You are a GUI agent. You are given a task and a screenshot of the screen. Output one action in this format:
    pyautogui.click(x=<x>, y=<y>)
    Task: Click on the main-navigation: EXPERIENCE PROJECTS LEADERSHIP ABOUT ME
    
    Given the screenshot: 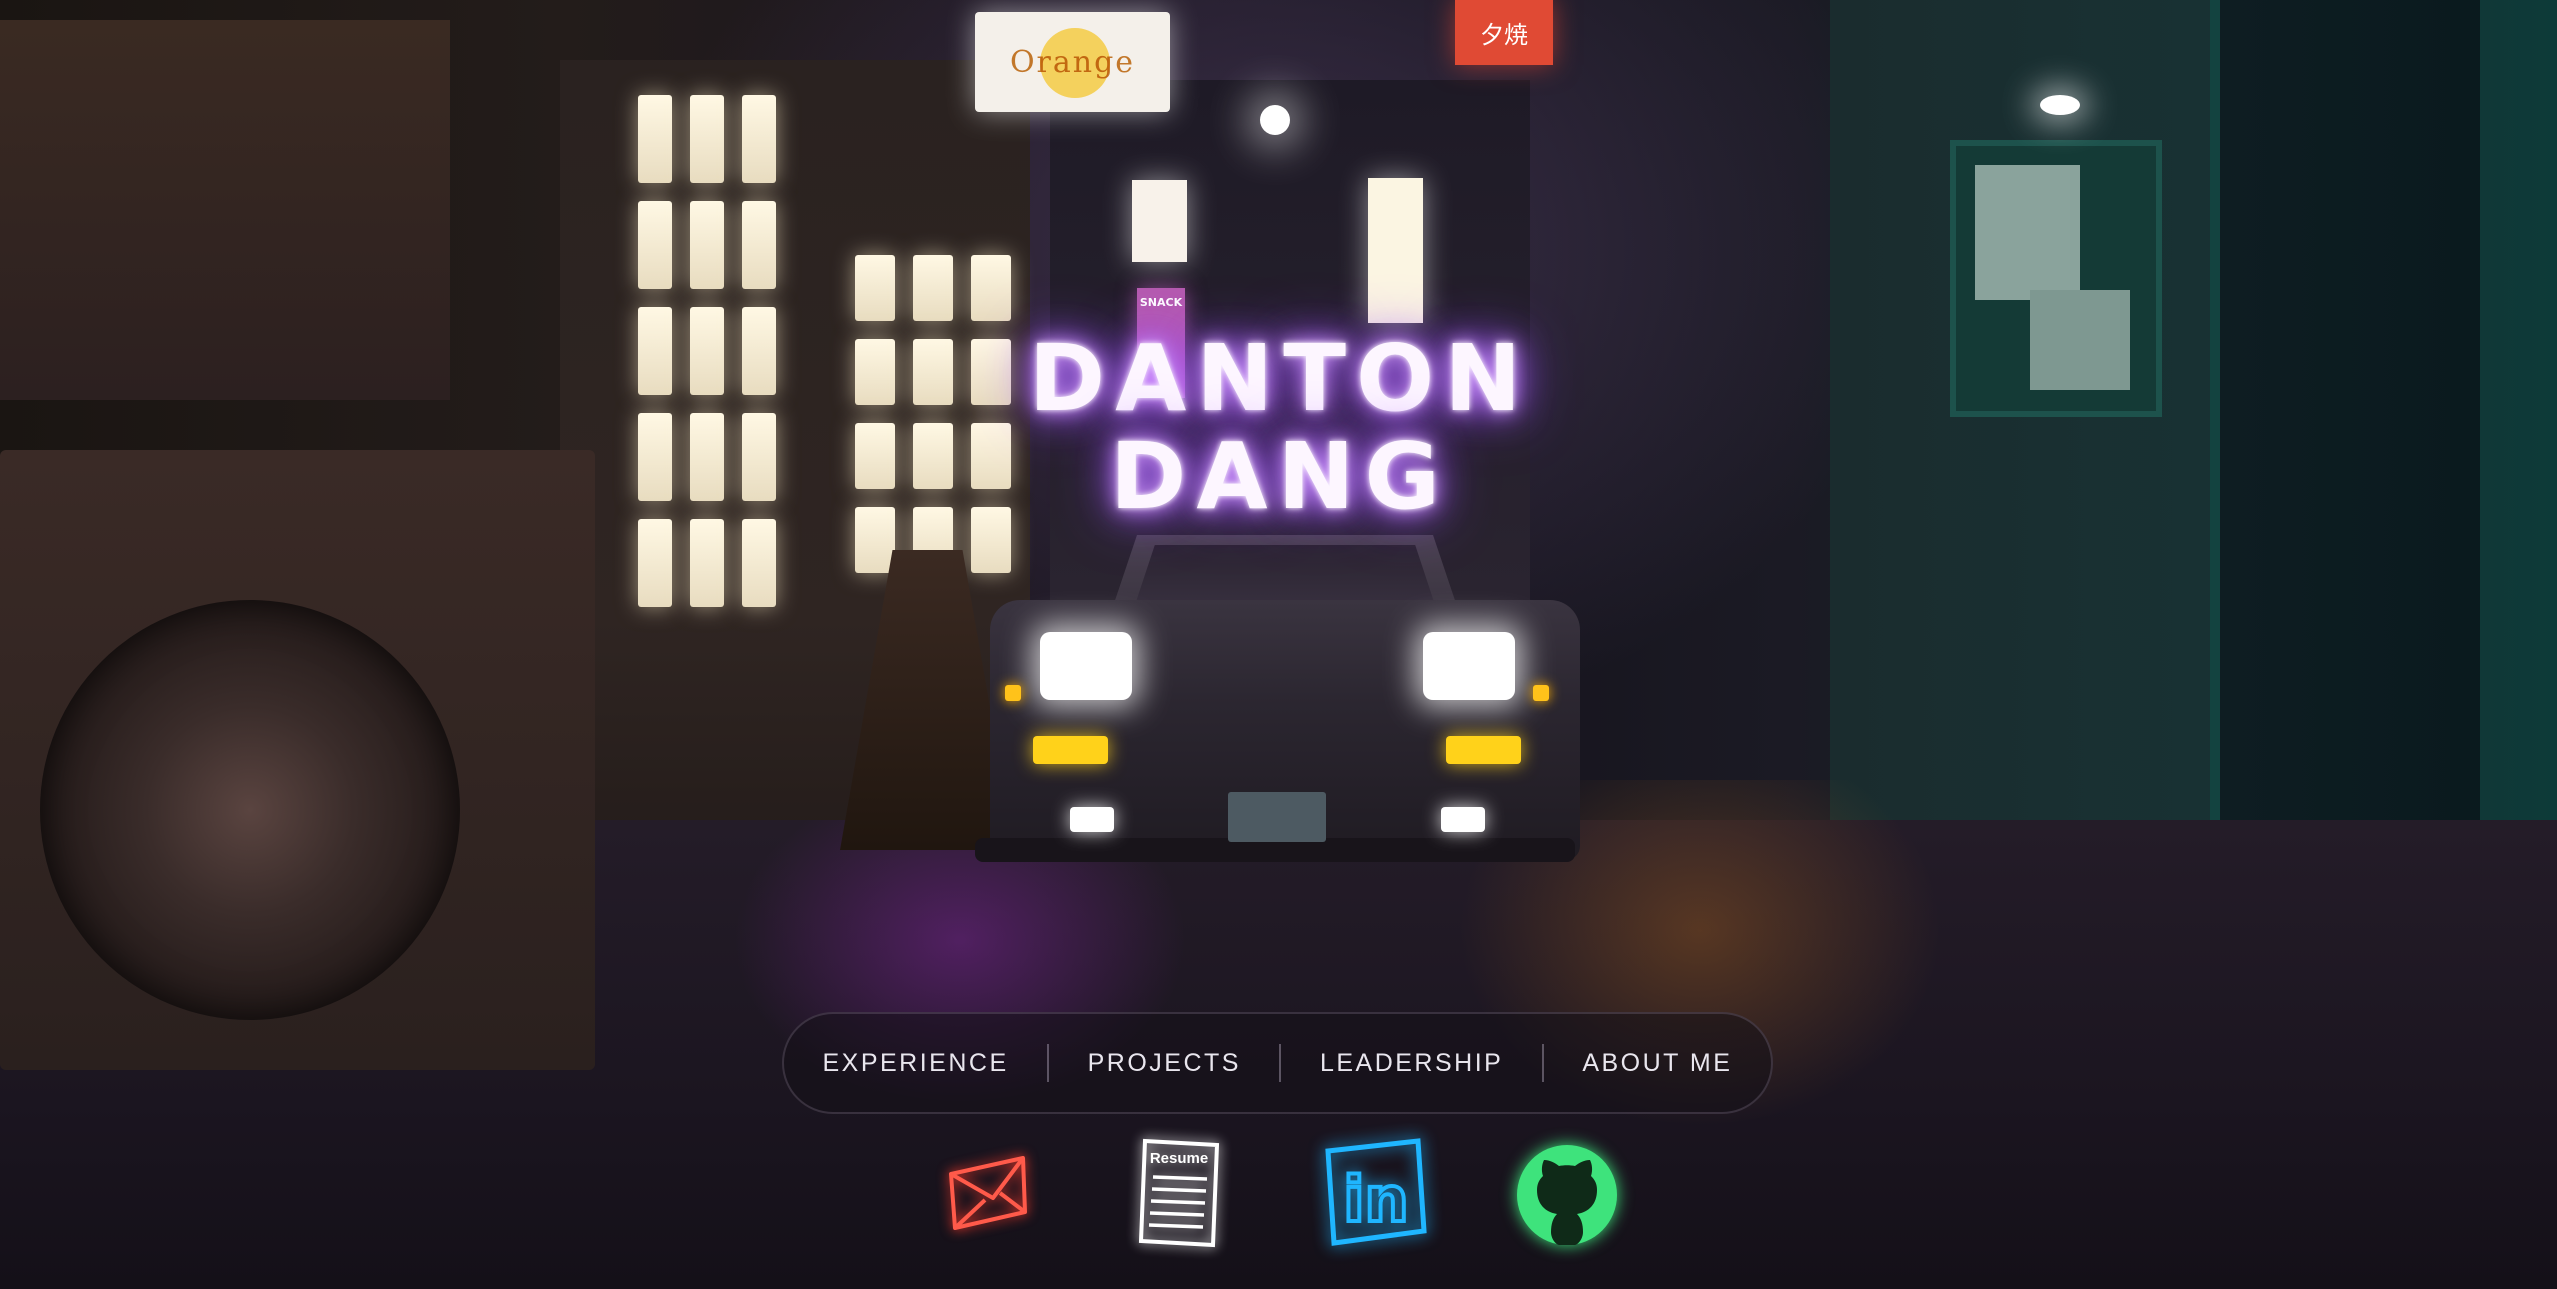 What is the action you would take?
    pyautogui.click(x=1277, y=1063)
    